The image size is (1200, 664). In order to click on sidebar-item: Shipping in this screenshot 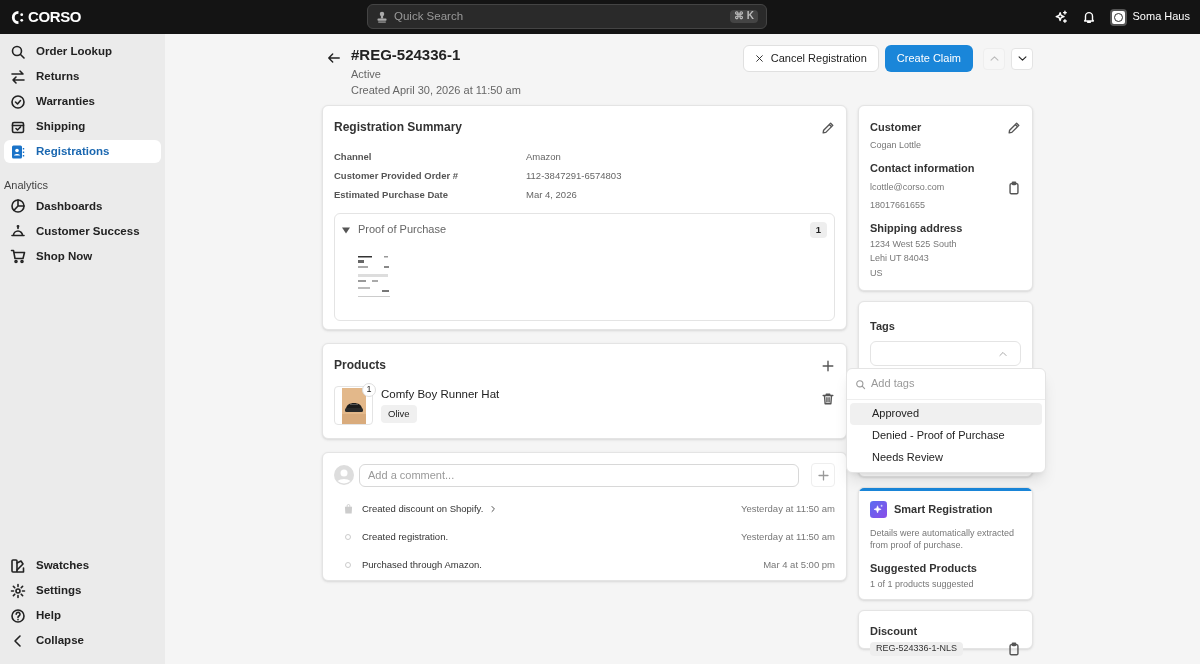, I will do `click(82, 126)`.